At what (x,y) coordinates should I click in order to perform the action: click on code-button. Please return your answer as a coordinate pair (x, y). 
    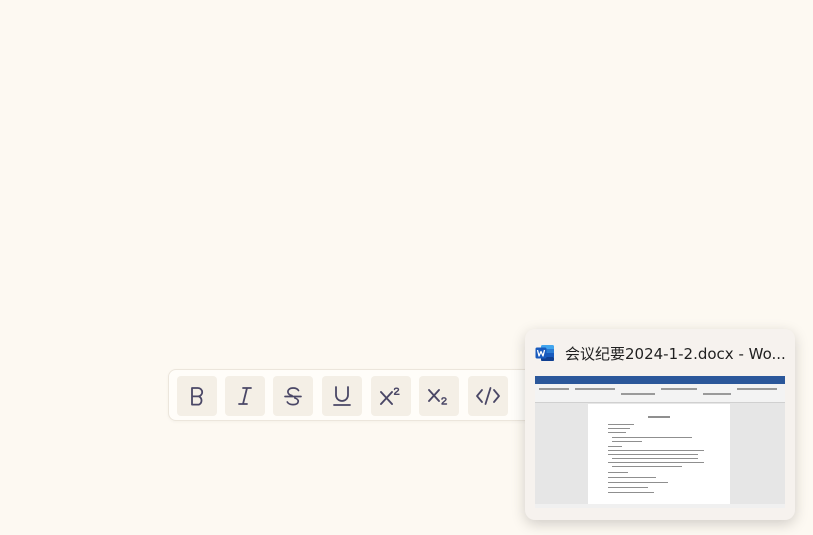
    Looking at the image, I should click on (488, 396).